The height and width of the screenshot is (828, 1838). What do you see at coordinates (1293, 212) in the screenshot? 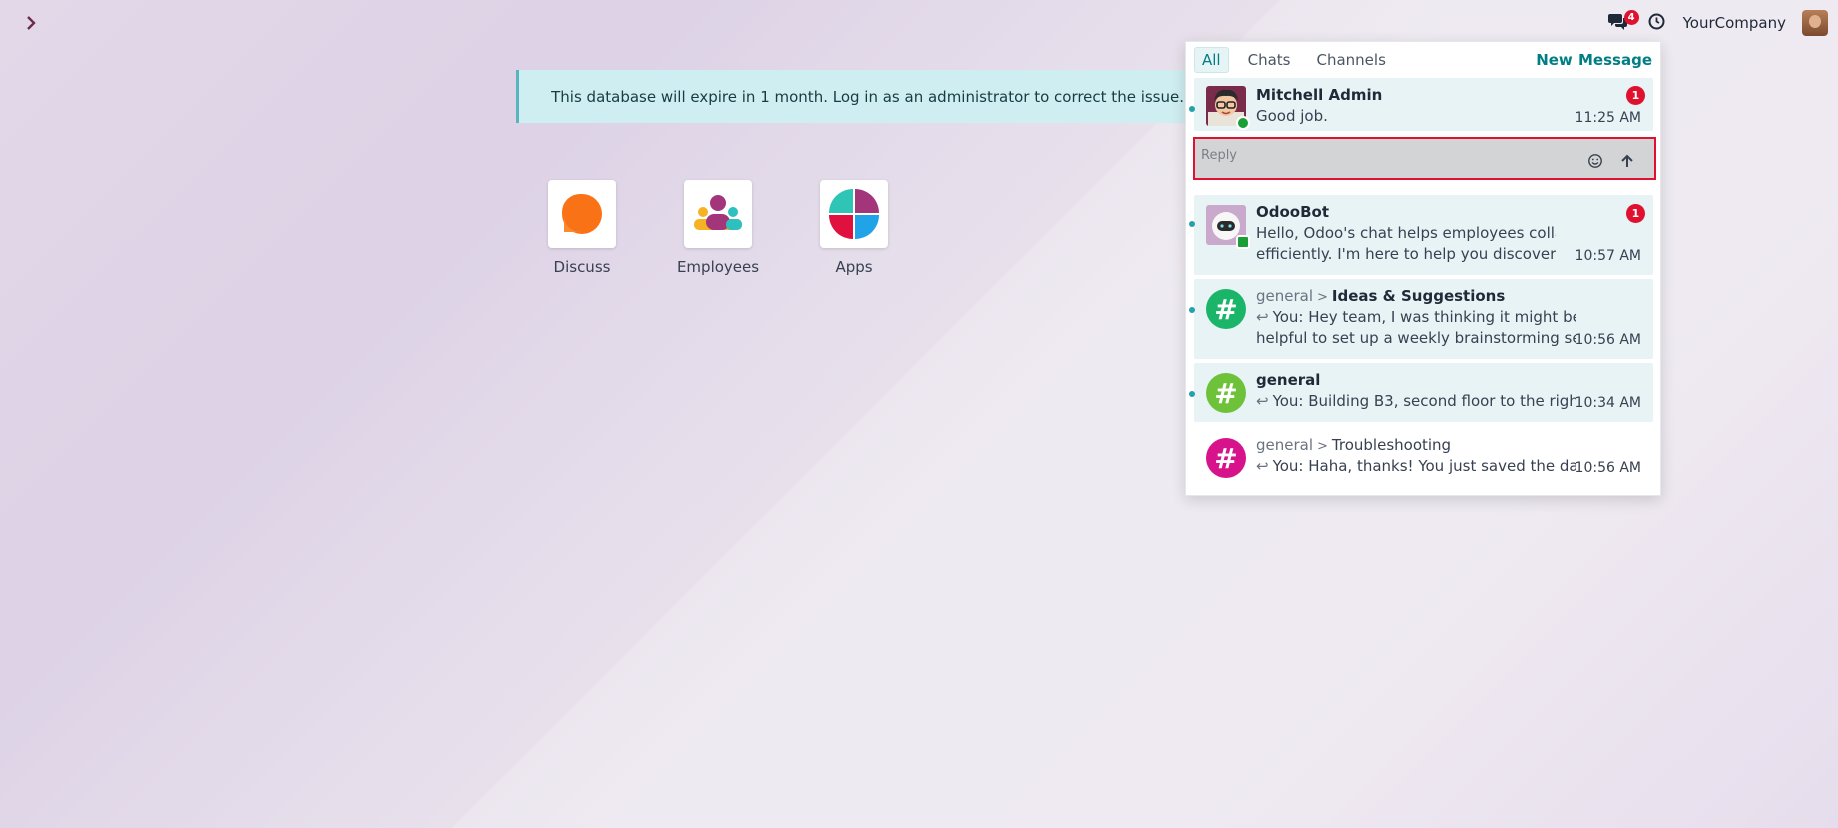
I see `thread-name: OdooBot` at bounding box center [1293, 212].